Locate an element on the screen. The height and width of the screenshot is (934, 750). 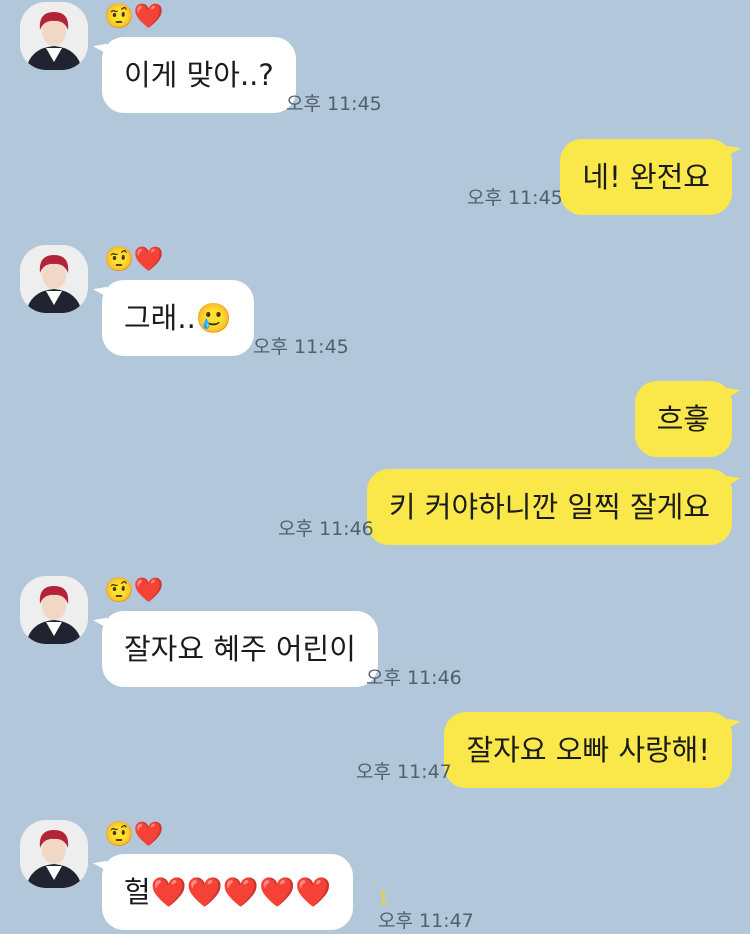
message-bubble-1: 이게 맞아..? is located at coordinates (199, 75).